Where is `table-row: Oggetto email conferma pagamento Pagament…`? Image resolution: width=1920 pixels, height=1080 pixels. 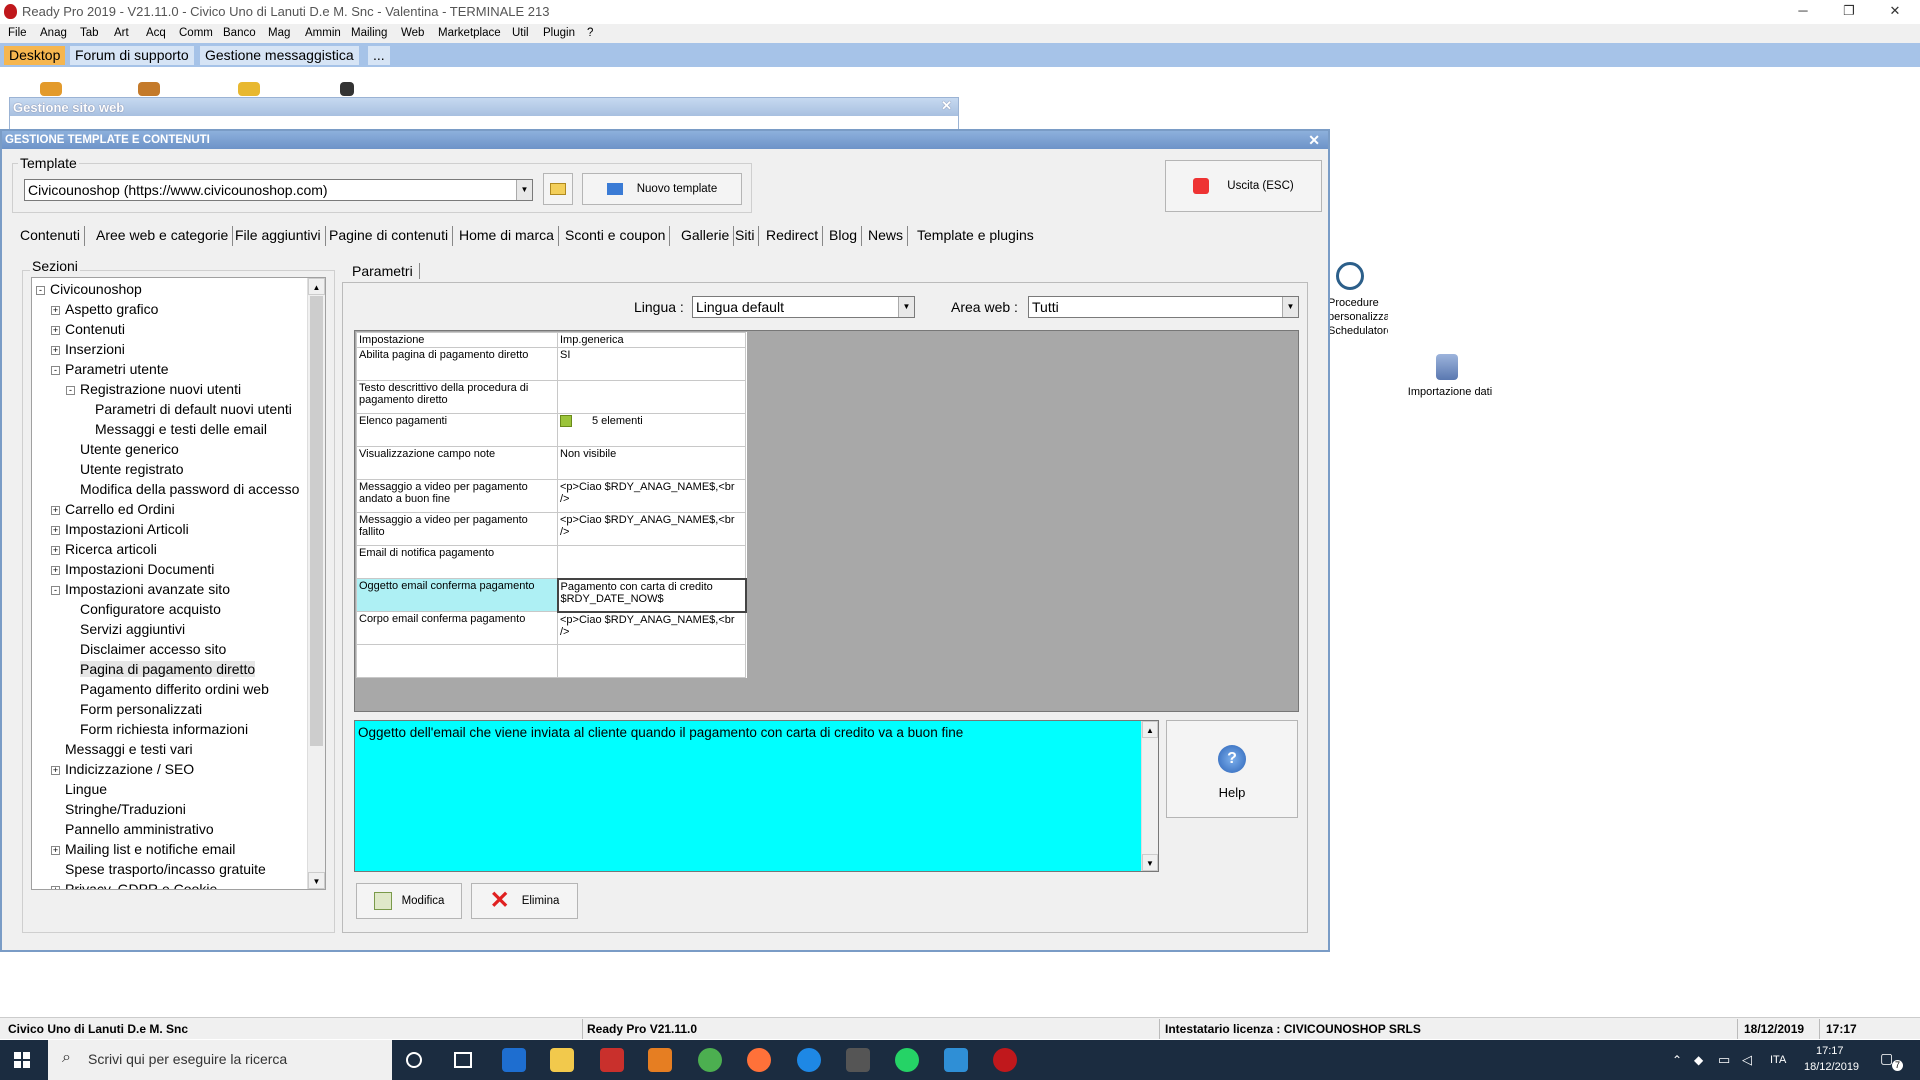 table-row: Oggetto email conferma pagamento Pagament… is located at coordinates (551, 595).